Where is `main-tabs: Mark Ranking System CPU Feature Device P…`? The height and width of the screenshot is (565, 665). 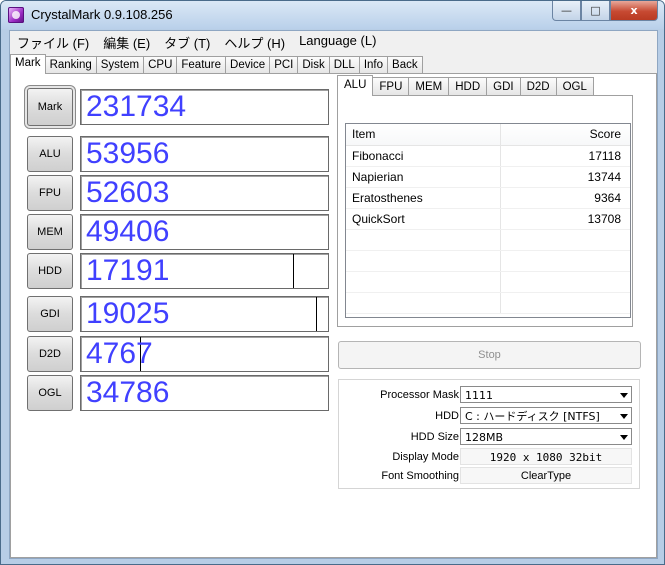 main-tabs: Mark Ranking System CPU Feature Device P… is located at coordinates (216, 64).